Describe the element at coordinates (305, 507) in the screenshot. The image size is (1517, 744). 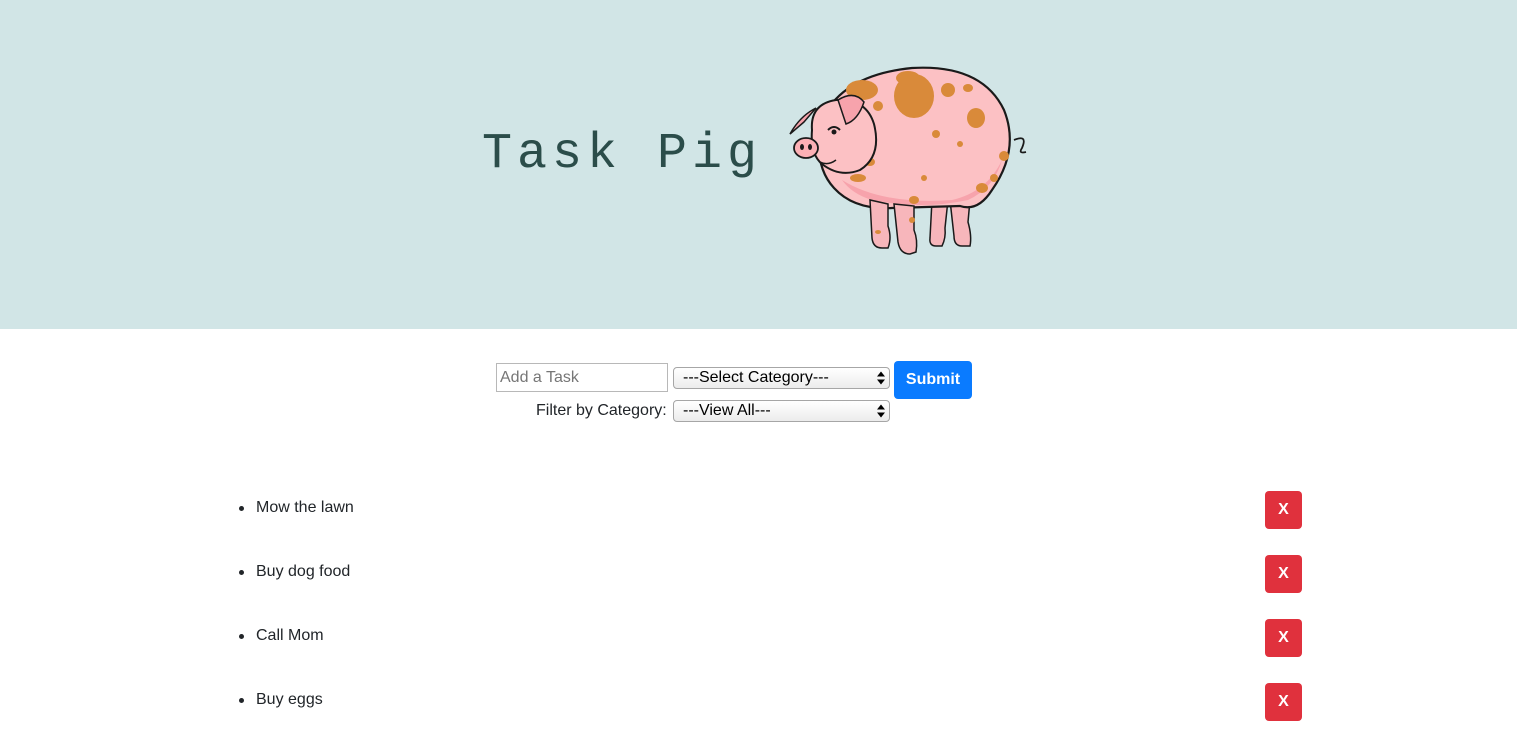
I see `task-text: Mow the lawn` at that location.